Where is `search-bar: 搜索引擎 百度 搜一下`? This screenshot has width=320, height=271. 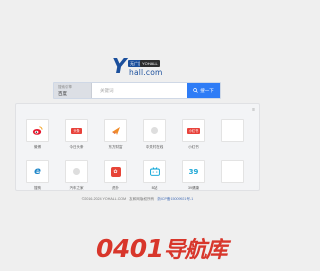 search-bar: 搜索引擎 百度 搜一下 is located at coordinates (137, 90).